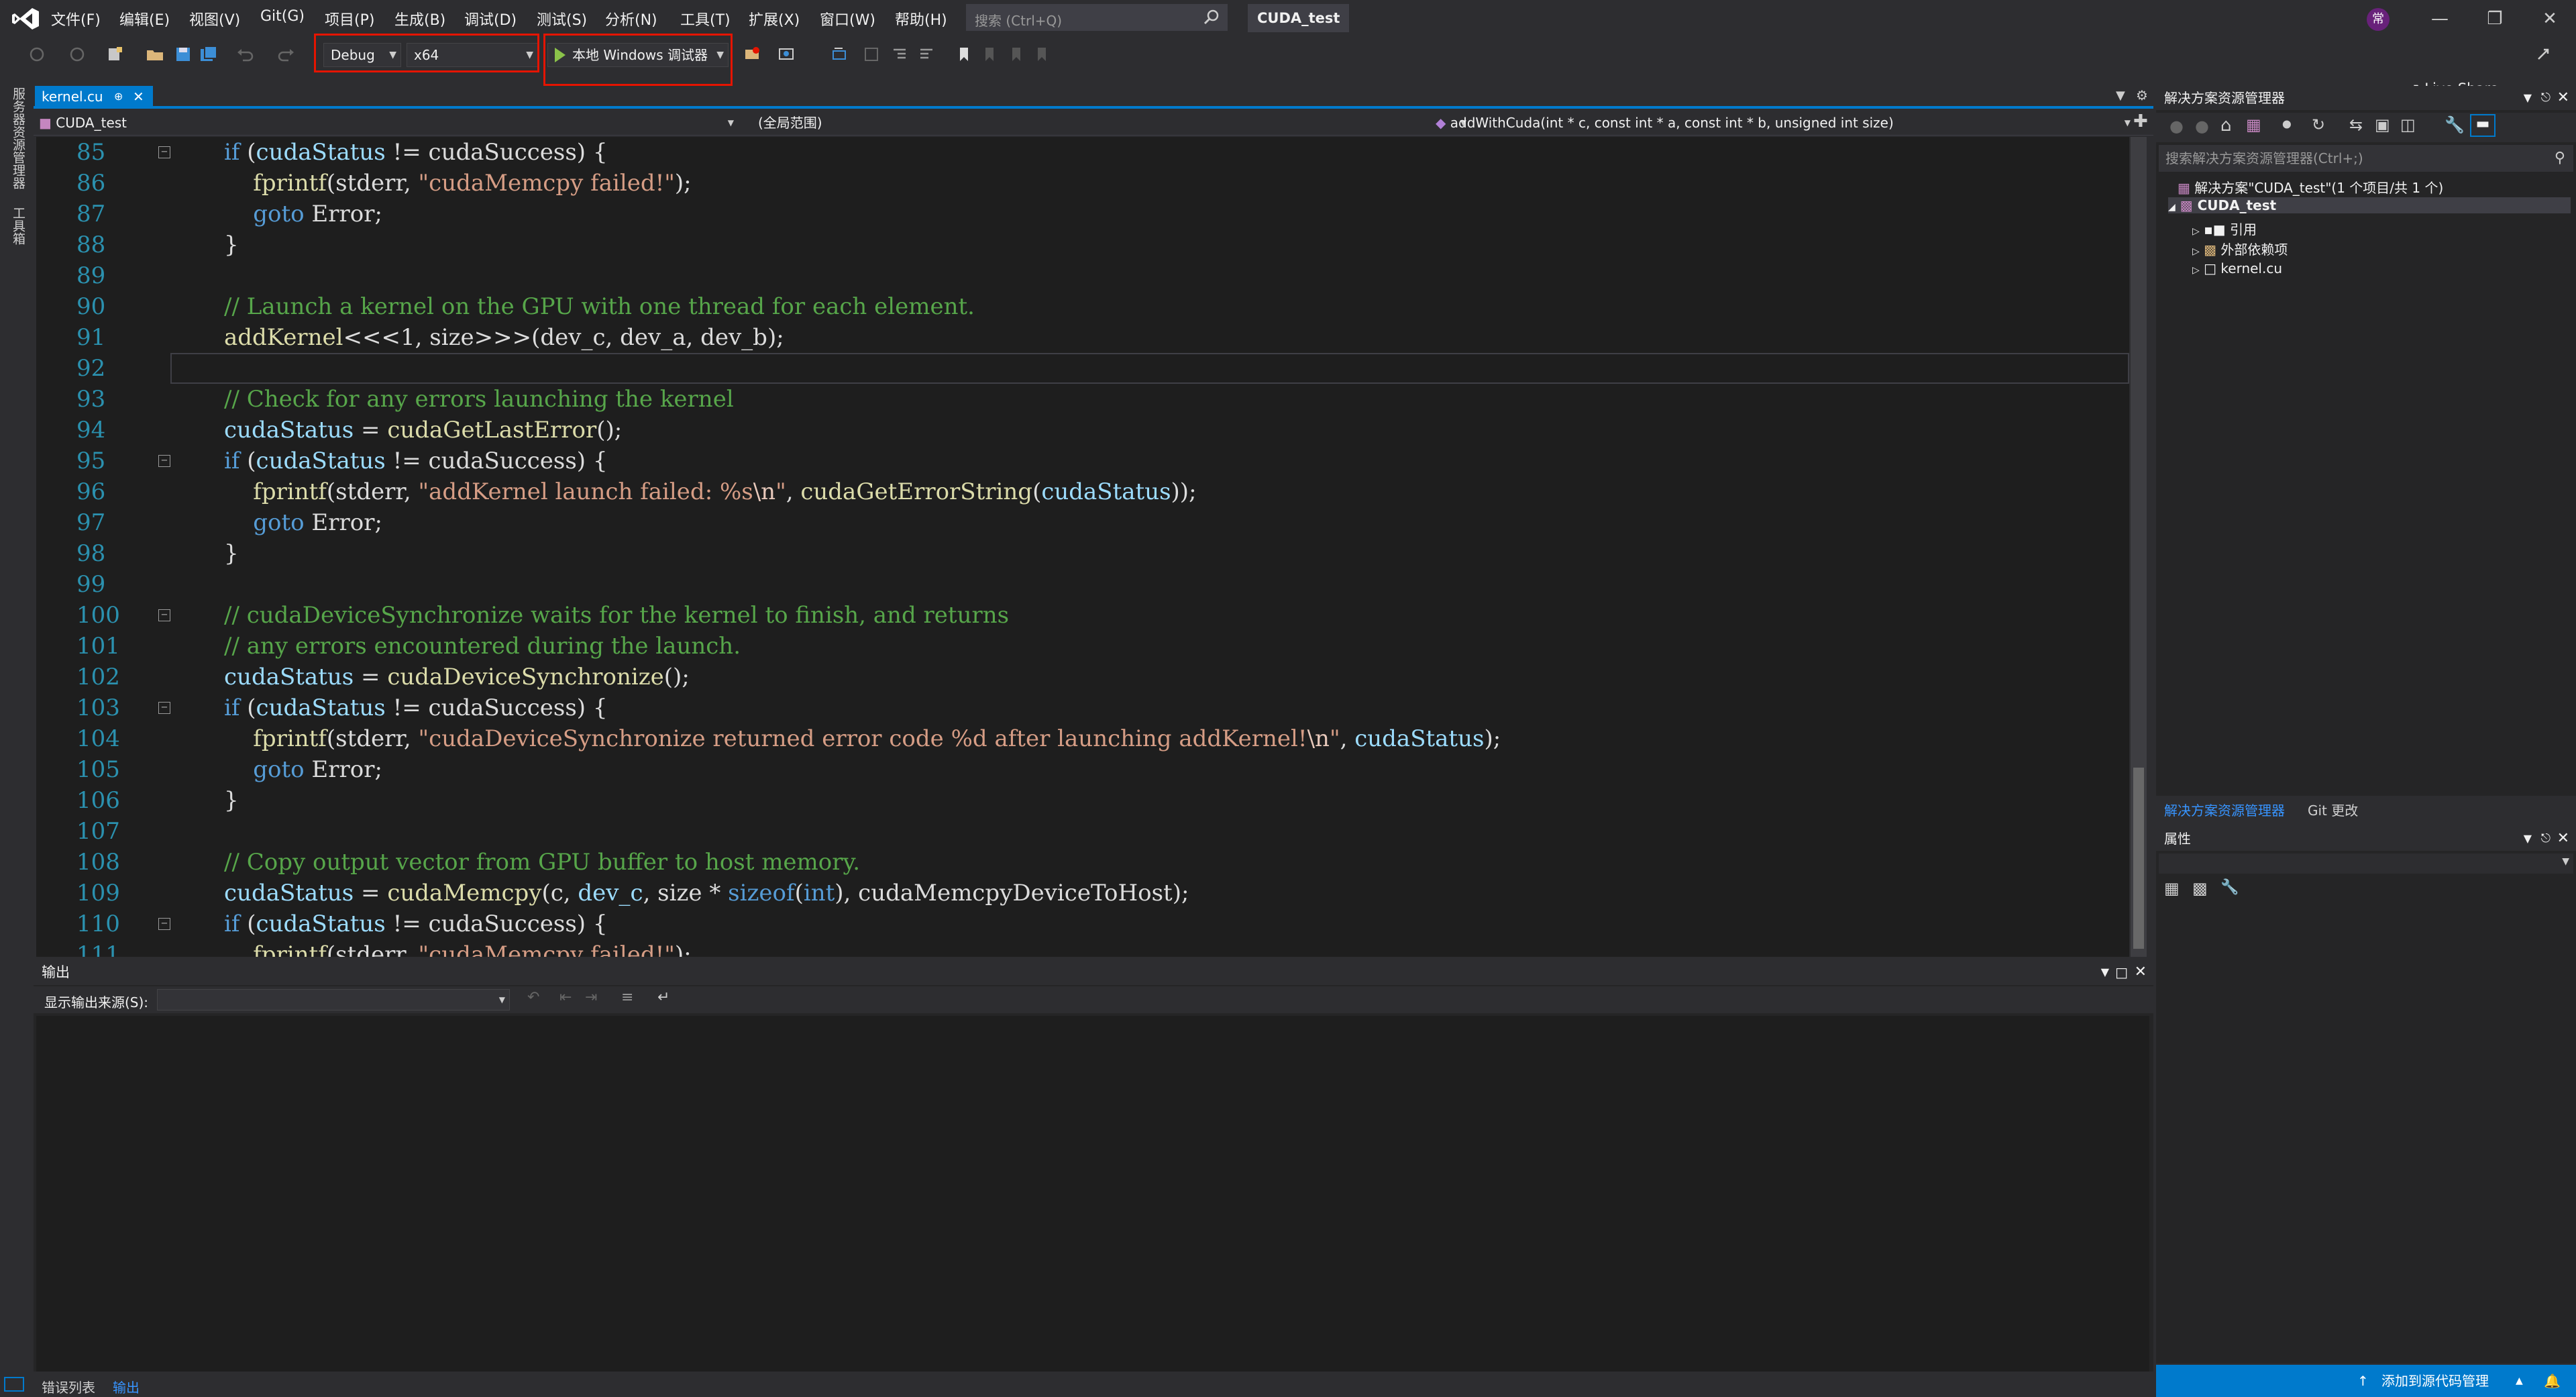  Describe the element at coordinates (921, 19) in the screenshot. I see `menu-help: 帮助(H)` at that location.